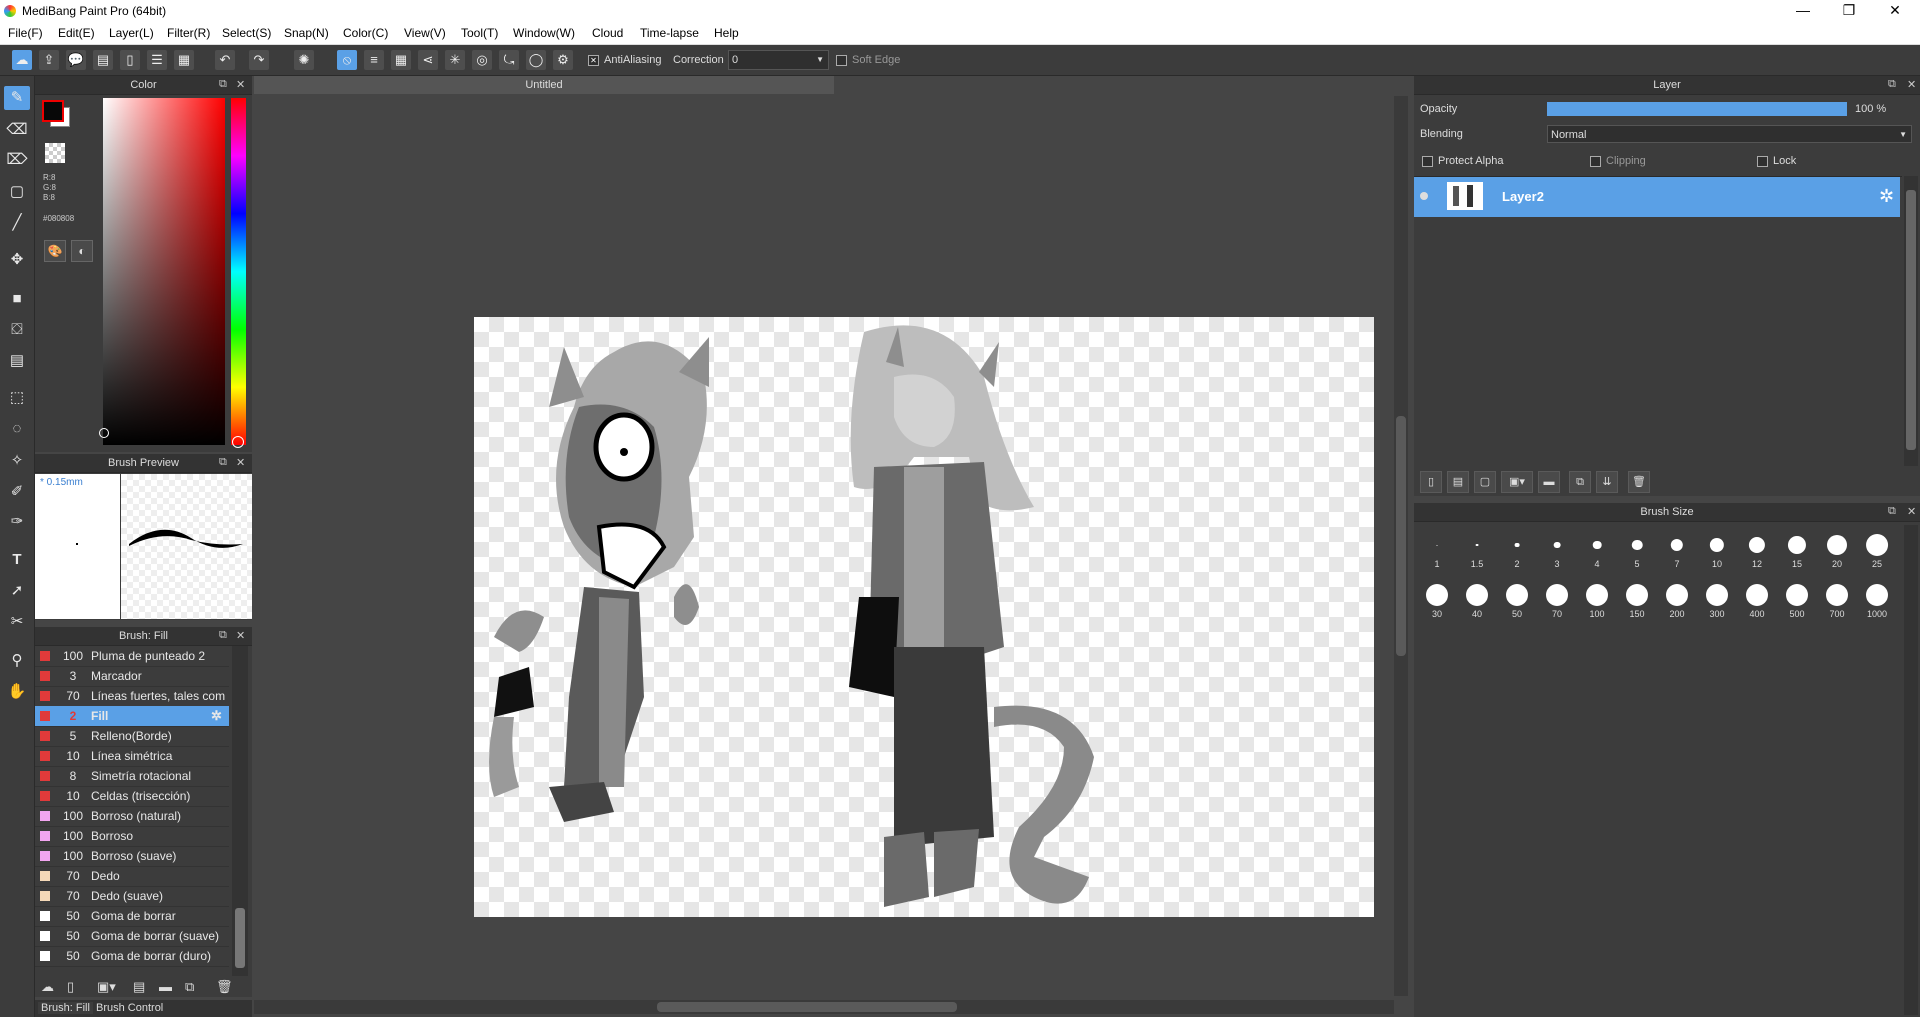 This screenshot has height=1017, width=1920. What do you see at coordinates (1797, 598) in the screenshot?
I see `brush-size-option: 500` at bounding box center [1797, 598].